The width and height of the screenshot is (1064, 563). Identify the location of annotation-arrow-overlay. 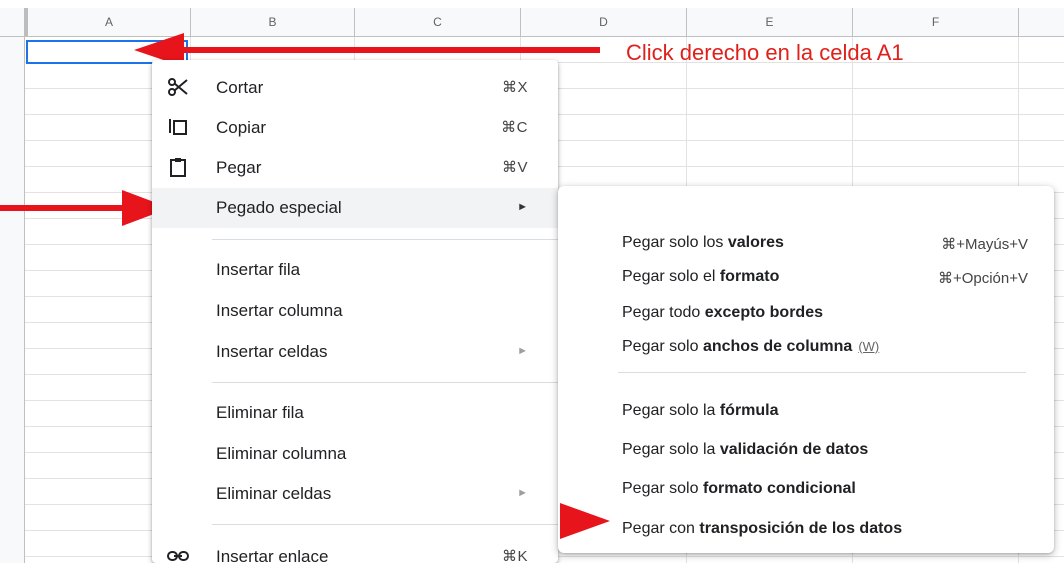
(585, 521).